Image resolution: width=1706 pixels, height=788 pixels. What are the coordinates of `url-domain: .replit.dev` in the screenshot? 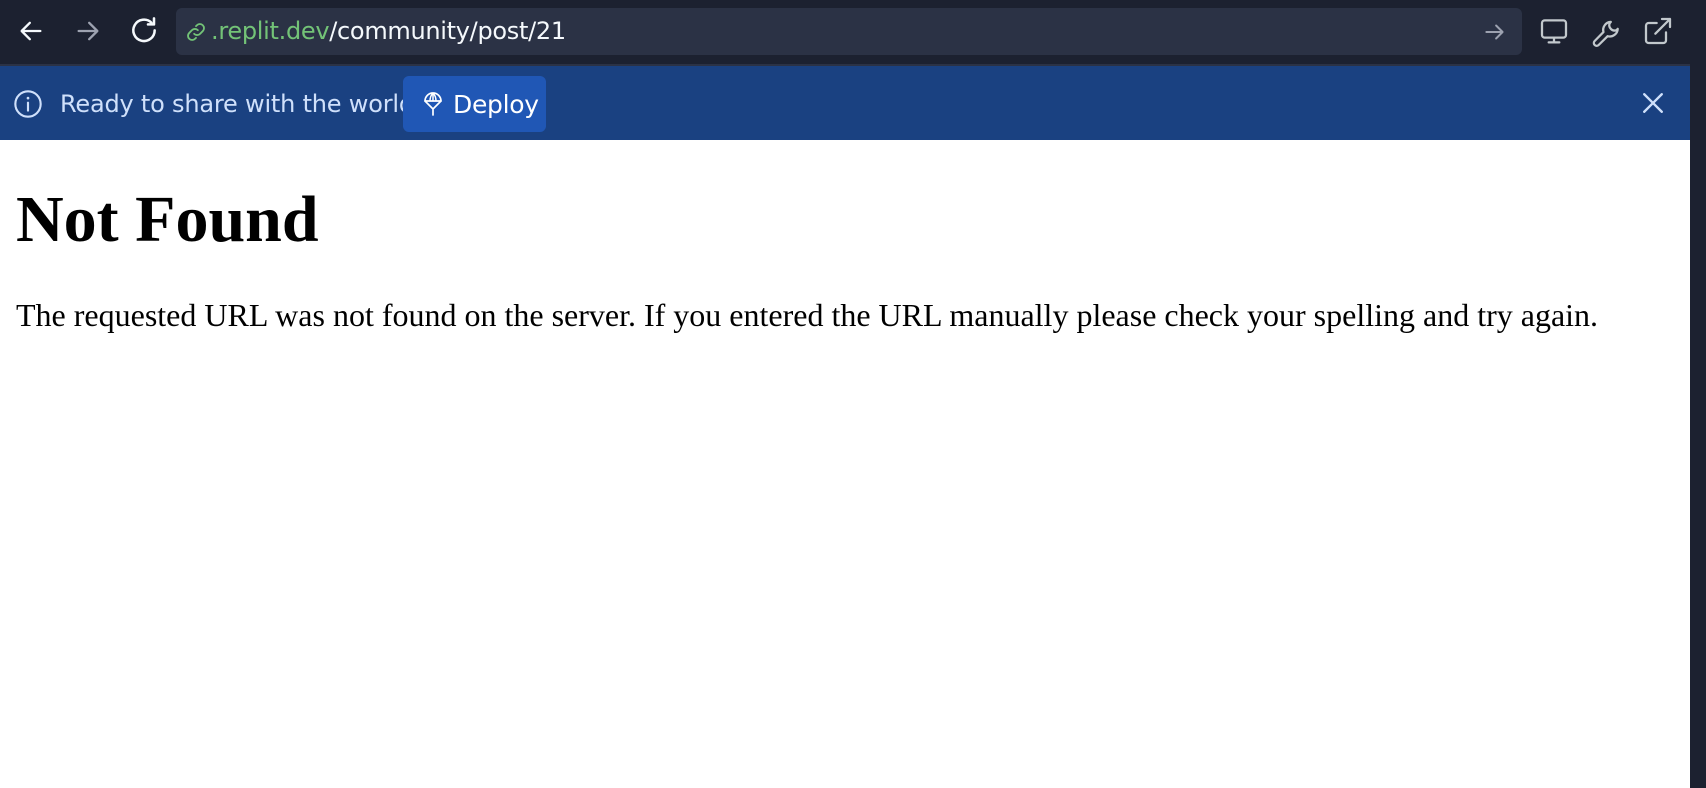 It's located at (270, 31).